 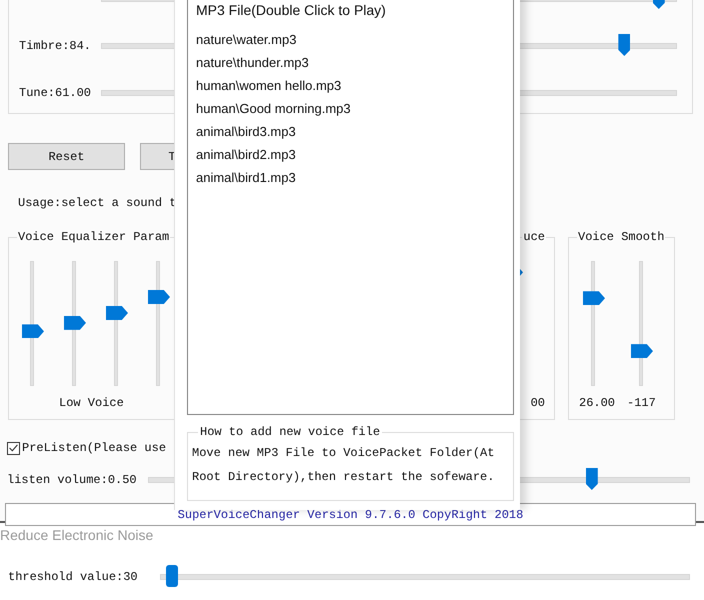 What do you see at coordinates (94, 448) in the screenshot?
I see `checkbox-label: PreListen(Please use` at bounding box center [94, 448].